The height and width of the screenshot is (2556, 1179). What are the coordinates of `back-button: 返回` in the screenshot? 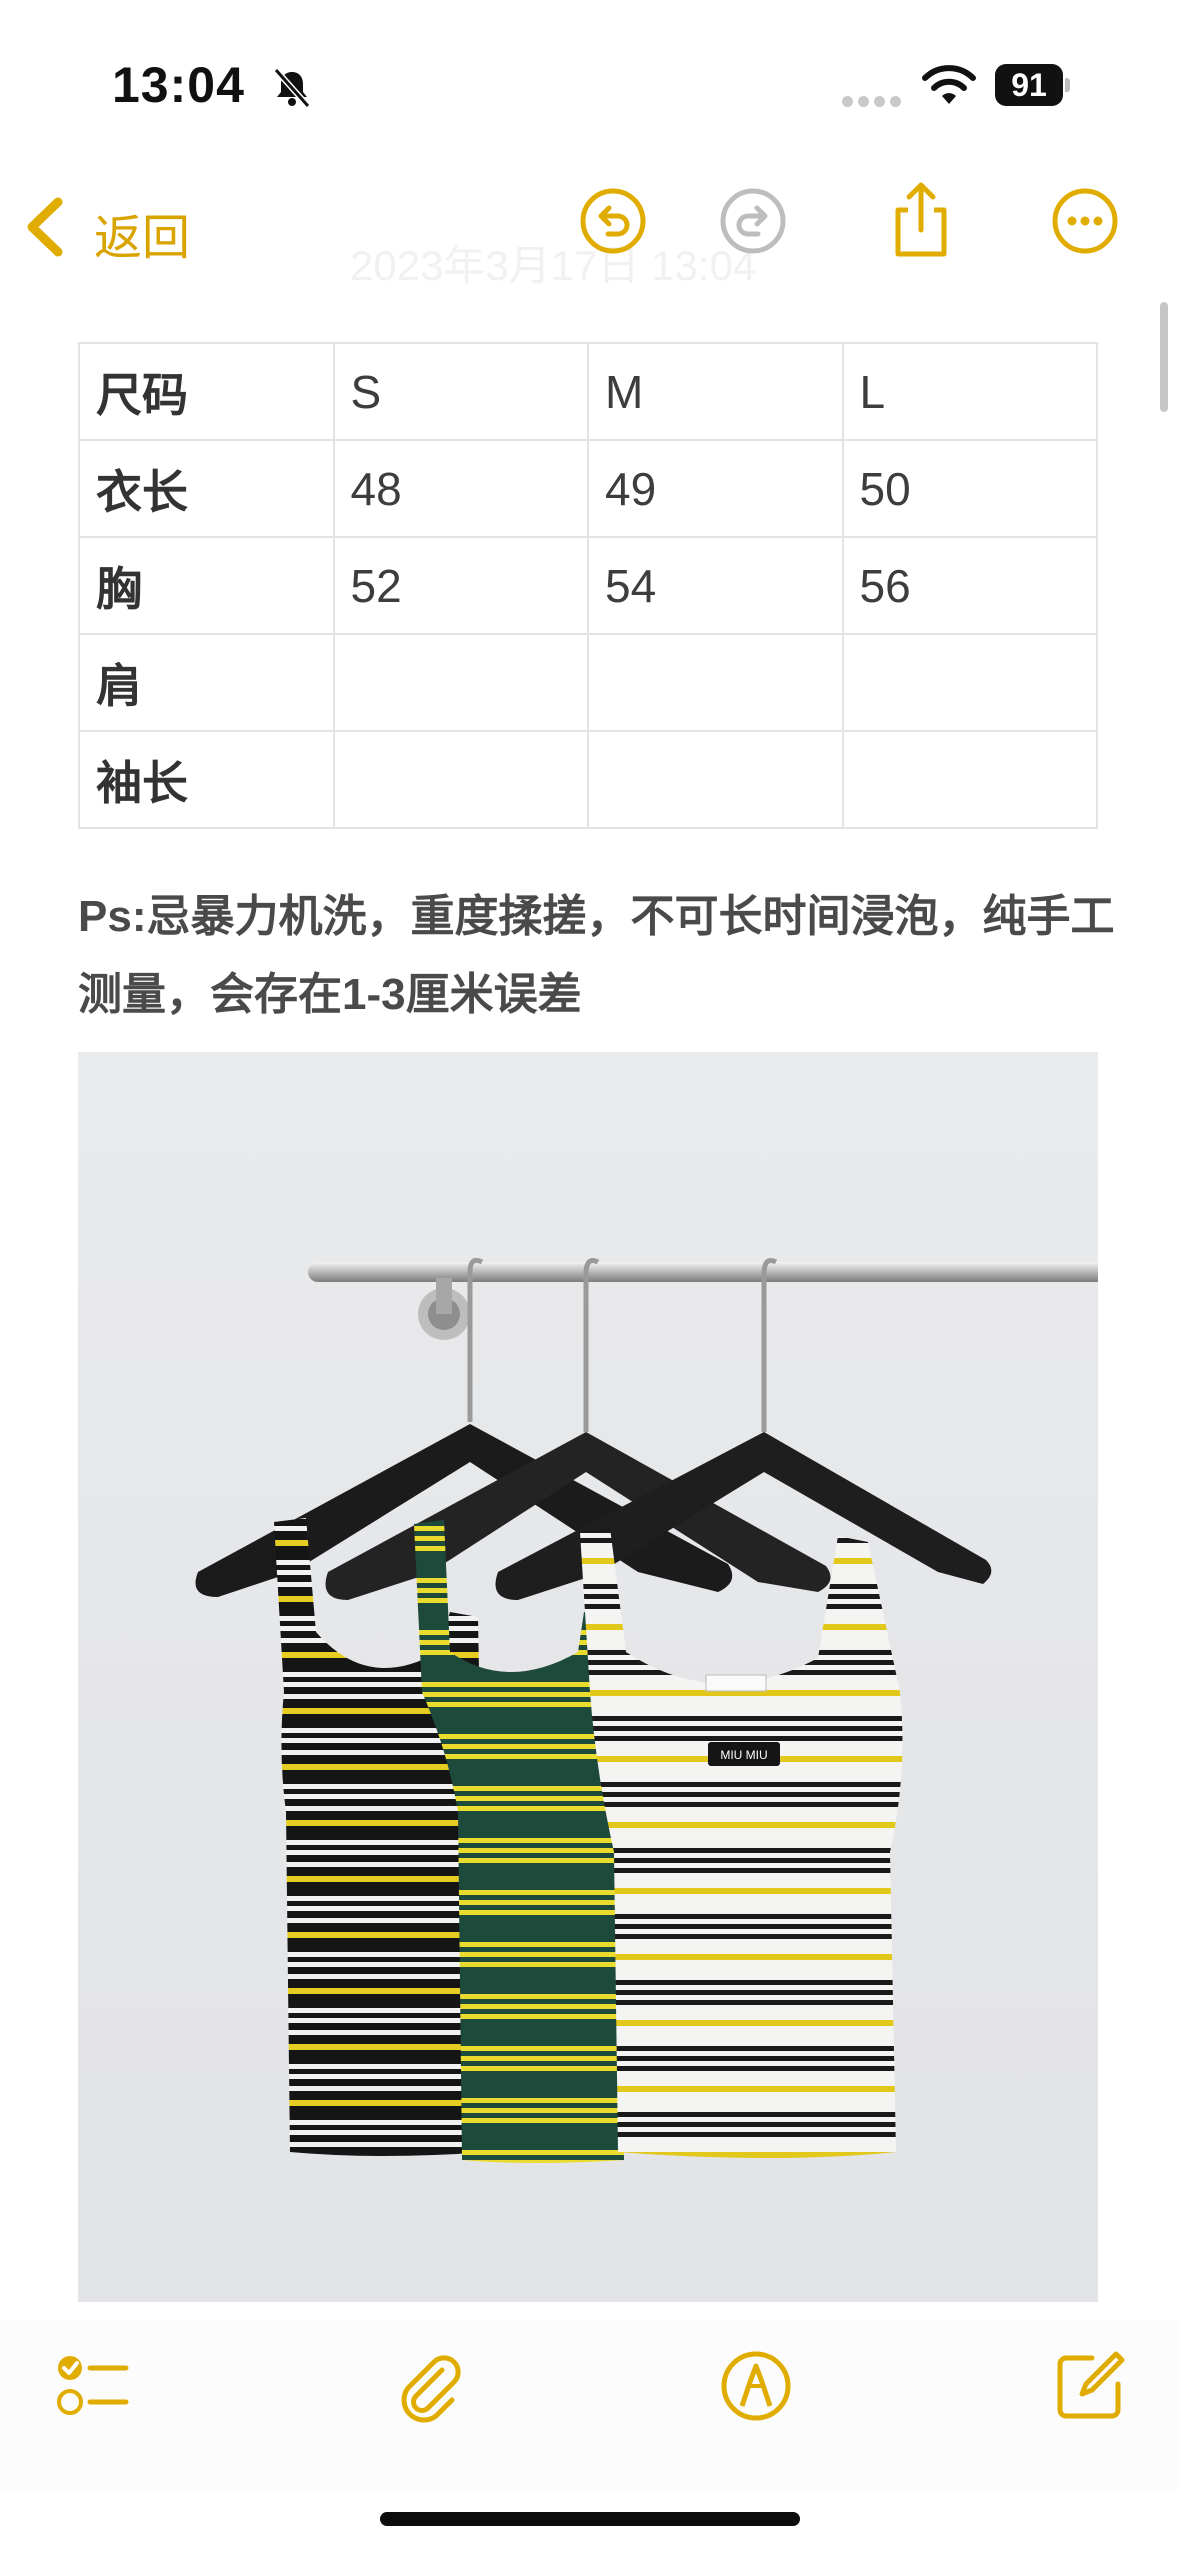 It's located at (142, 233).